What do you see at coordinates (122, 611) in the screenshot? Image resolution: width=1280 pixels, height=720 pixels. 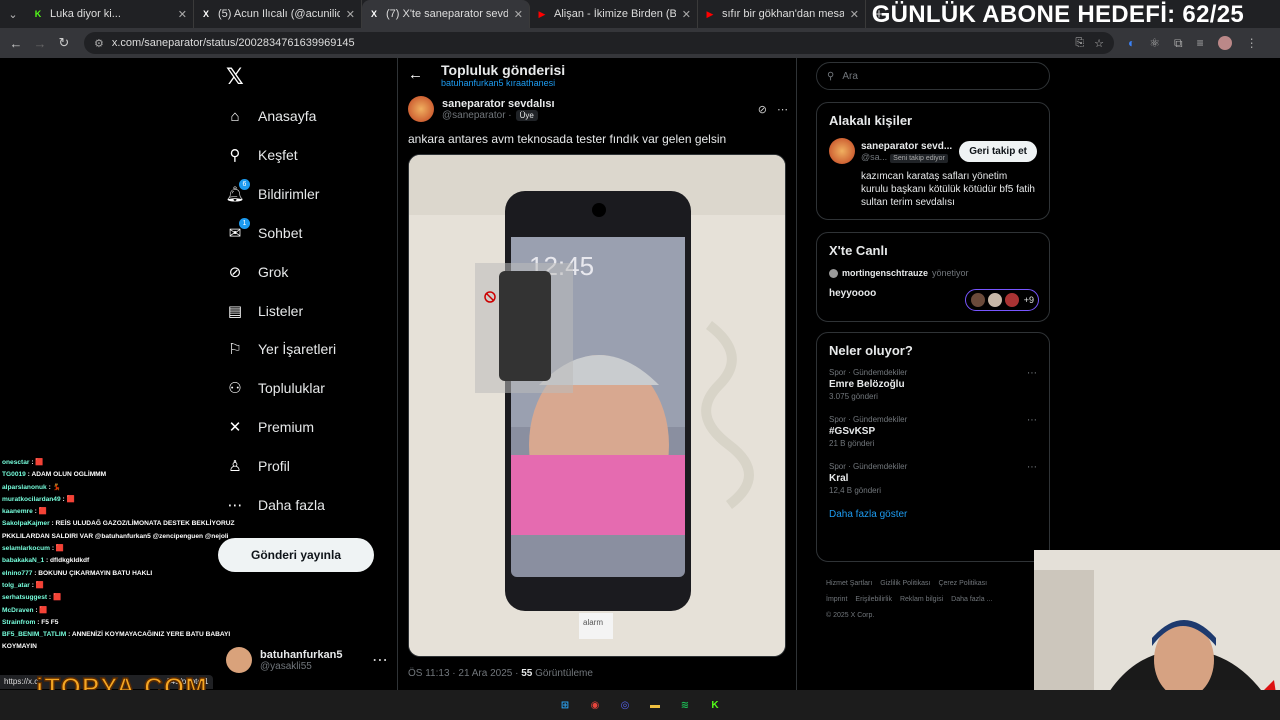 I see `chat-message: McDraven : 🟥` at bounding box center [122, 611].